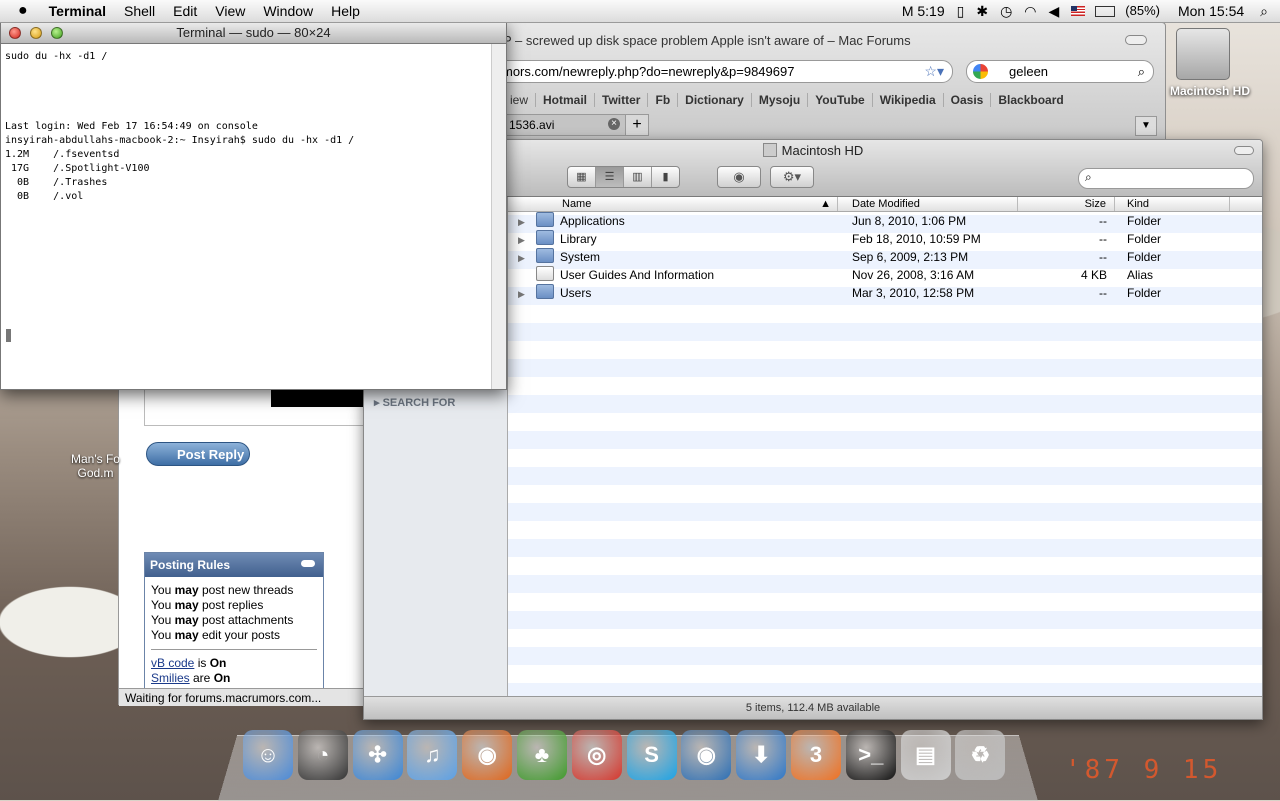 The width and height of the screenshot is (1280, 801). Describe the element at coordinates (596, 755) in the screenshot. I see `dock-chrome-icon: ◎` at that location.